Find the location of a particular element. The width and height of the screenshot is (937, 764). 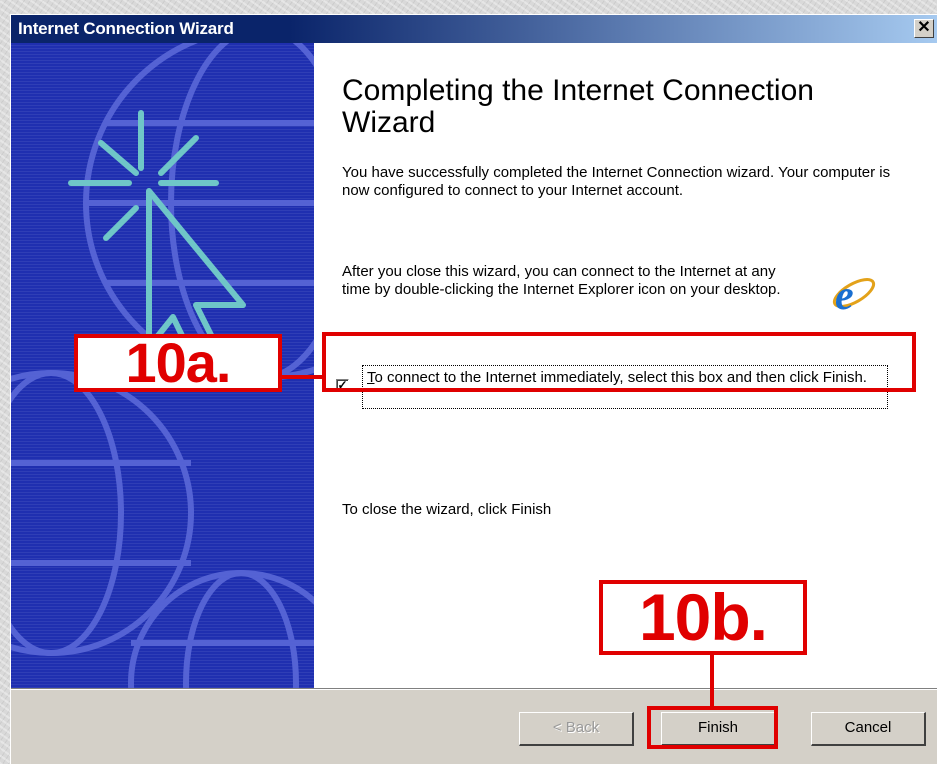

cancel-button: Cancel is located at coordinates (868, 729).